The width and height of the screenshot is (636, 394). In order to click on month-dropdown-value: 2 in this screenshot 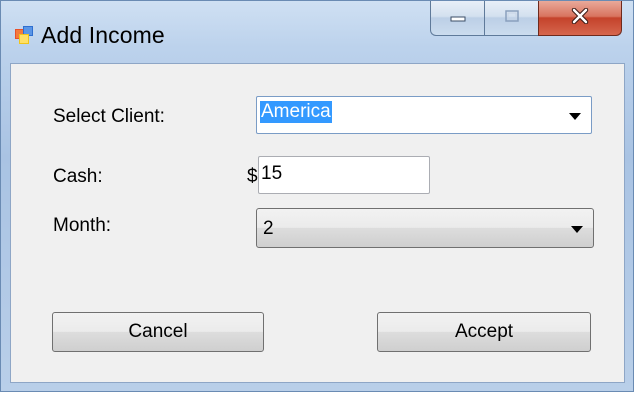, I will do `click(268, 228)`.